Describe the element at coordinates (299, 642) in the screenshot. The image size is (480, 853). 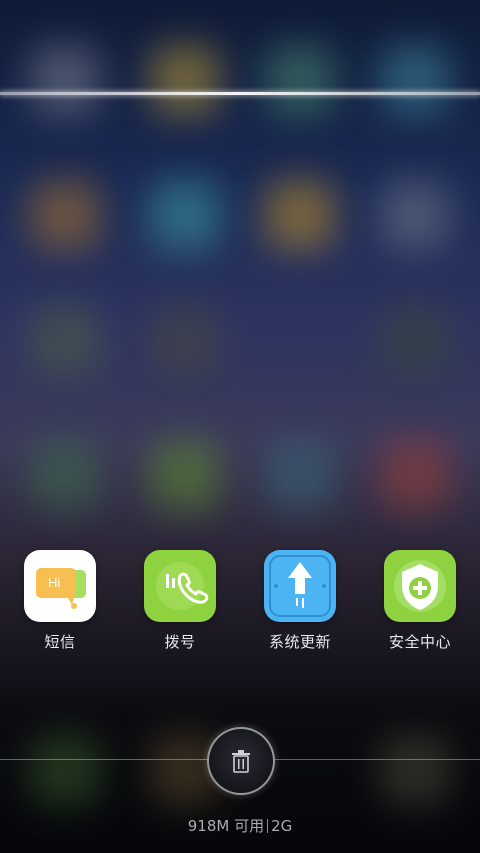
I see `app-label-system-update: 系统更新` at that location.